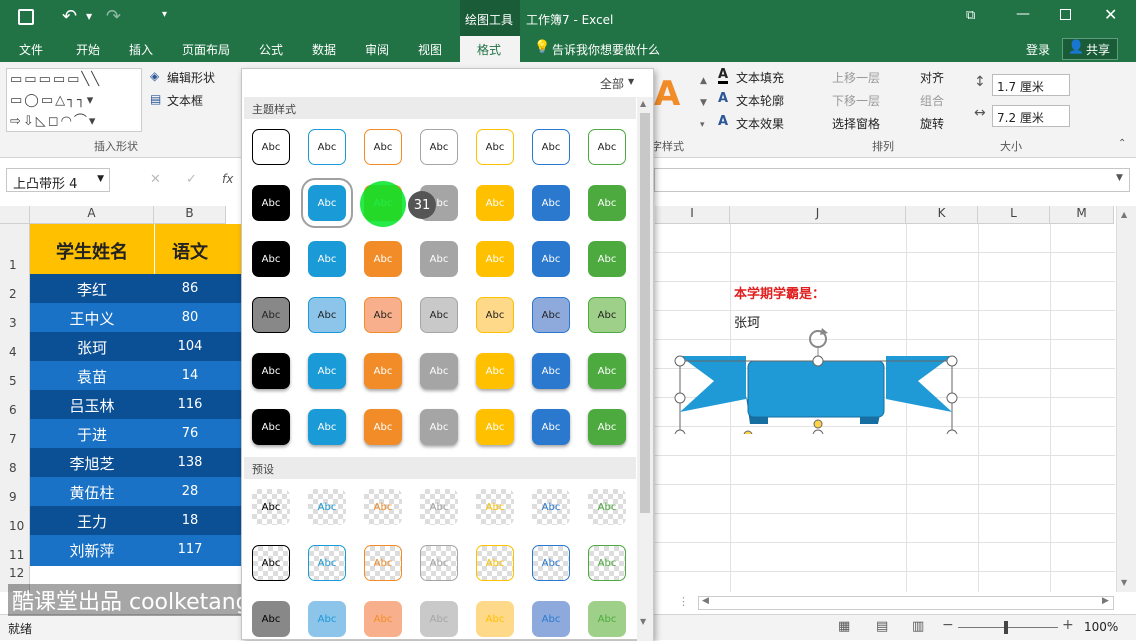 This screenshot has height=641, width=1136. What do you see at coordinates (942, 215) in the screenshot?
I see `col-header-k: K` at bounding box center [942, 215].